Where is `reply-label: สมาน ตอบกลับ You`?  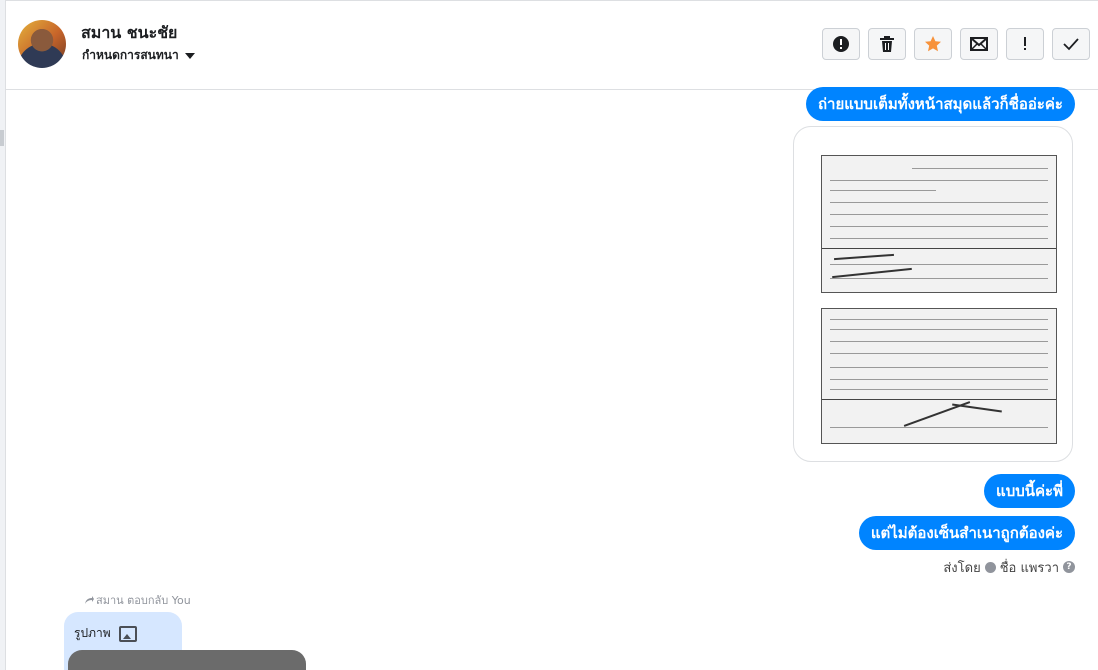 reply-label: สมาน ตอบกลับ You is located at coordinates (137, 600).